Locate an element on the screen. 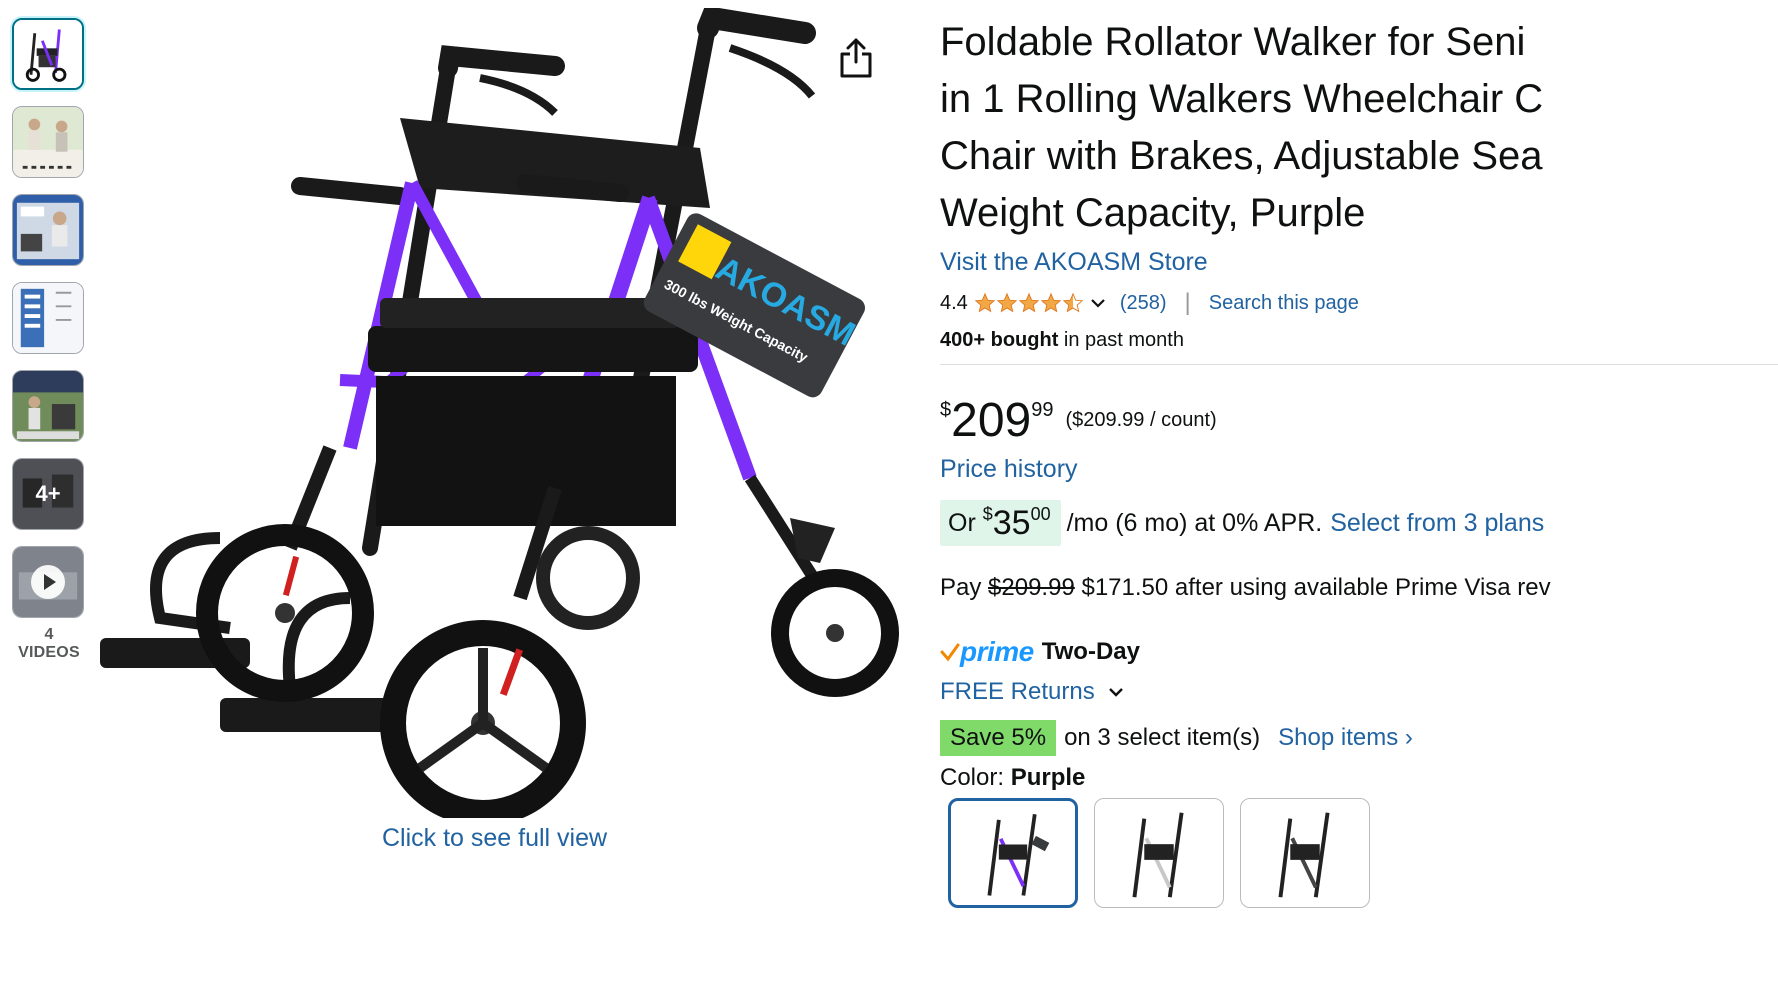  price-history-link: Price history is located at coordinates (1359, 469).